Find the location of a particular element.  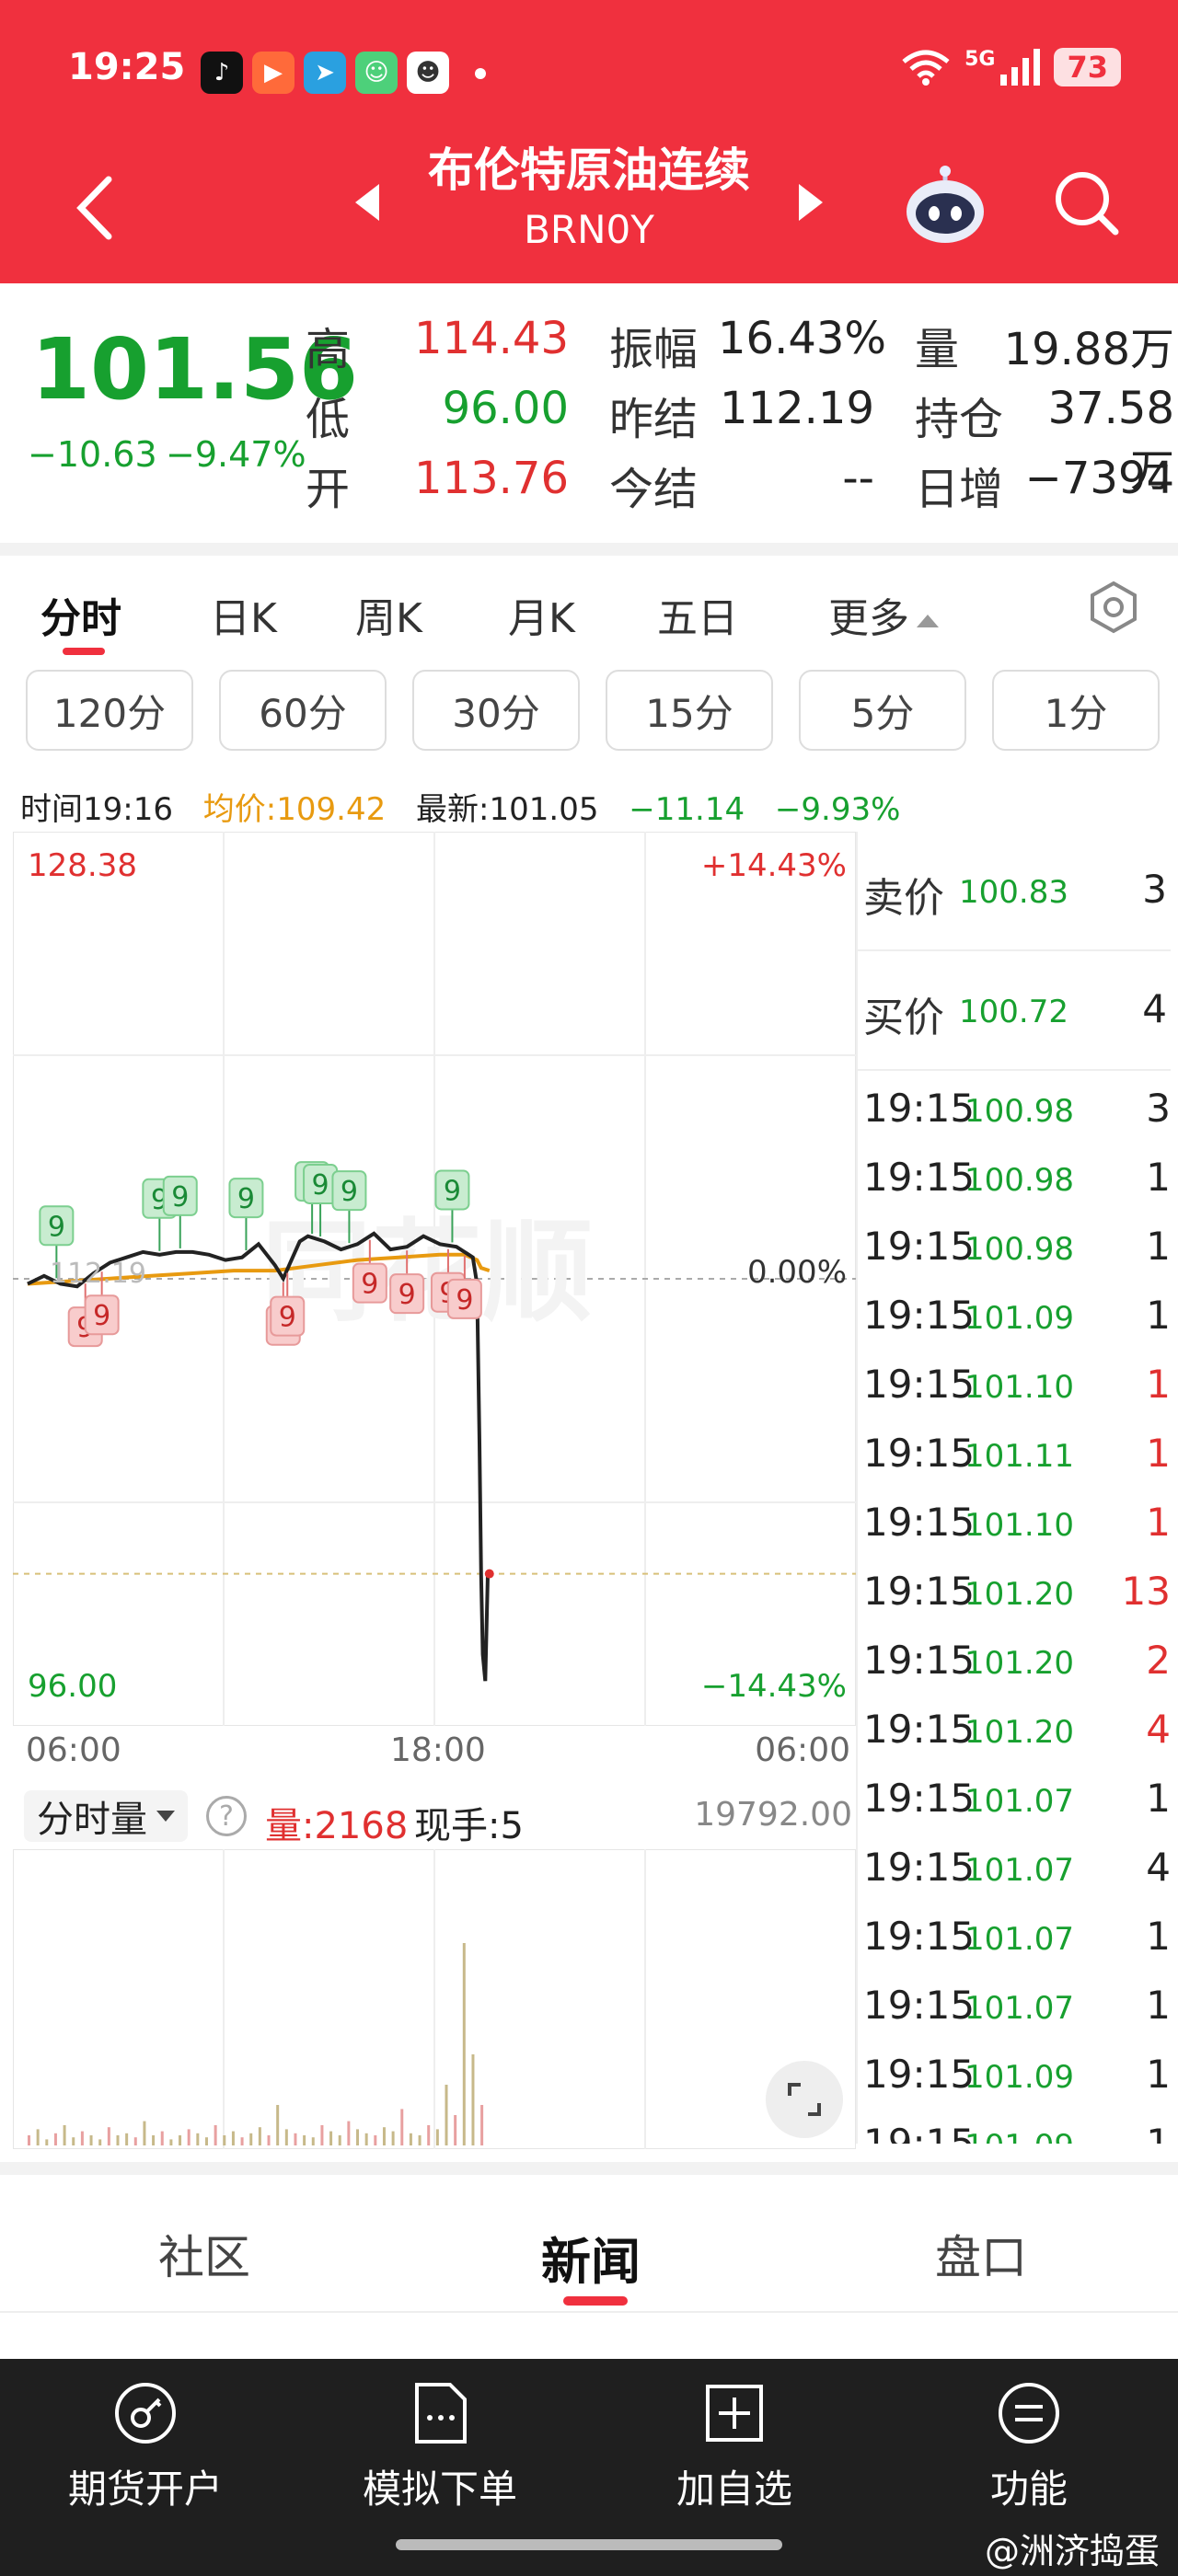

period-5min-button: 5分 is located at coordinates (882, 710).